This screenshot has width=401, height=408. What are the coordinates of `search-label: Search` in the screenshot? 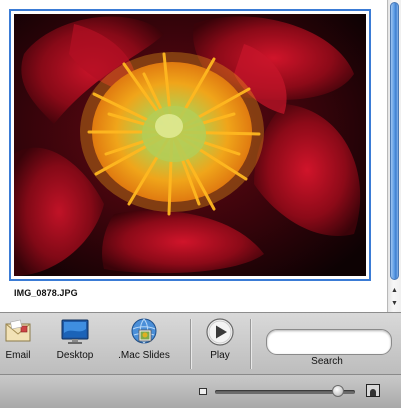 It's located at (327, 361).